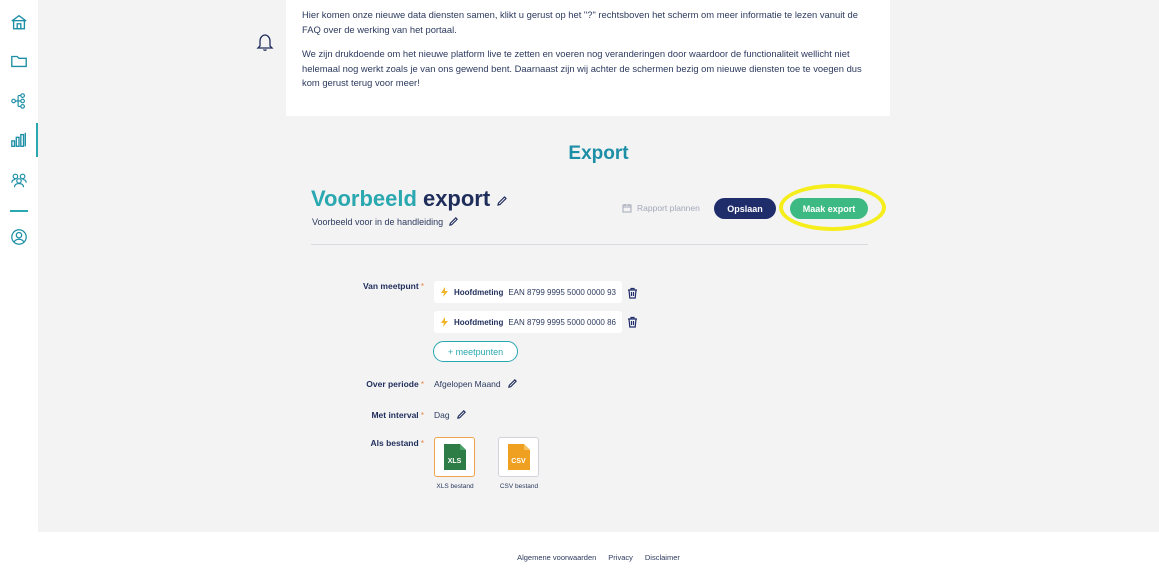 Image resolution: width=1159 pixels, height=568 pixels. I want to click on sidebar-divider, so click(19, 211).